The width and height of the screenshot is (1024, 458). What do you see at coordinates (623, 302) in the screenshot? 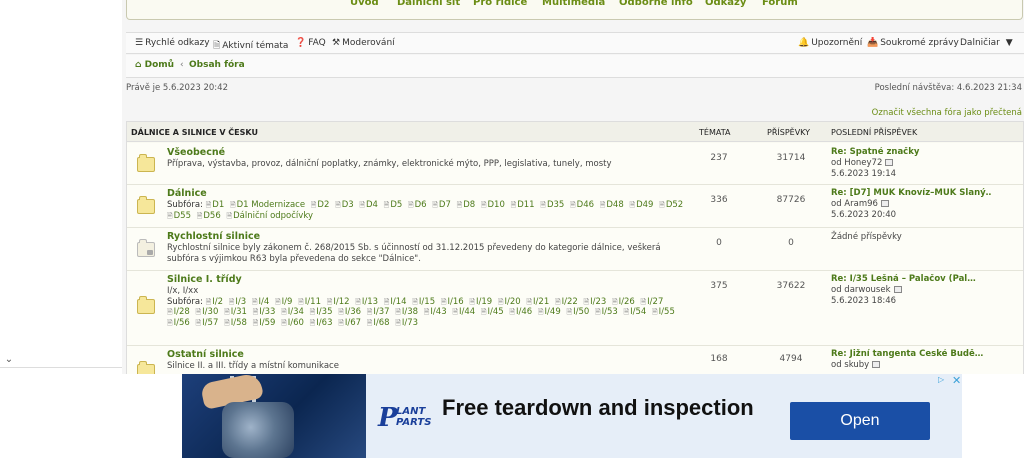
I see `subforum-link: I/26` at bounding box center [623, 302].